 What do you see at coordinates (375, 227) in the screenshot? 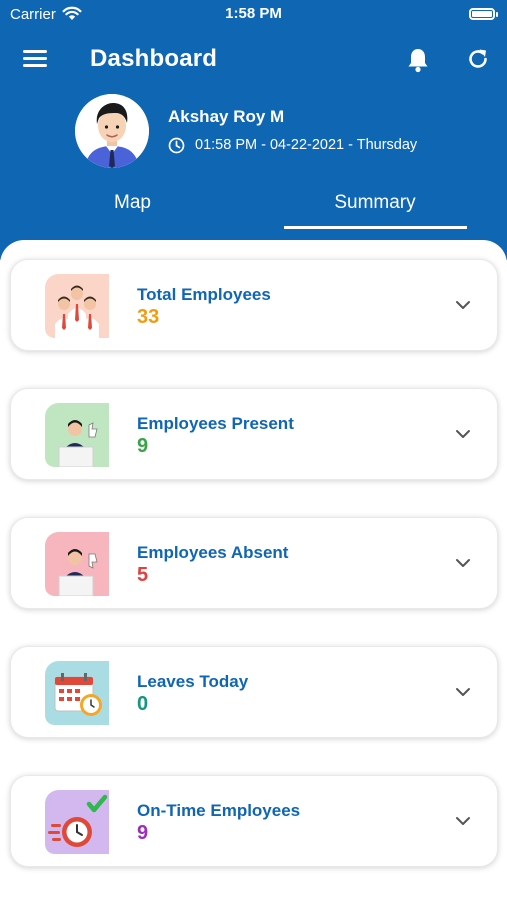
I see `active-tab-indicator` at bounding box center [375, 227].